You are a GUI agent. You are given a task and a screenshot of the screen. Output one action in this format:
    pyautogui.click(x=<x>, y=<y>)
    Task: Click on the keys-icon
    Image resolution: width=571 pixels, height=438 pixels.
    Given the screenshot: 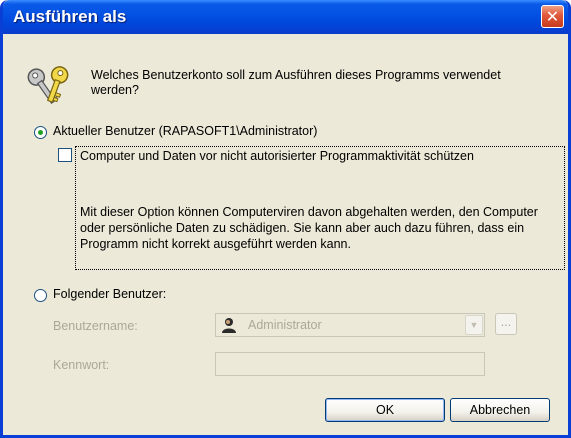 What is the action you would take?
    pyautogui.click(x=48, y=85)
    